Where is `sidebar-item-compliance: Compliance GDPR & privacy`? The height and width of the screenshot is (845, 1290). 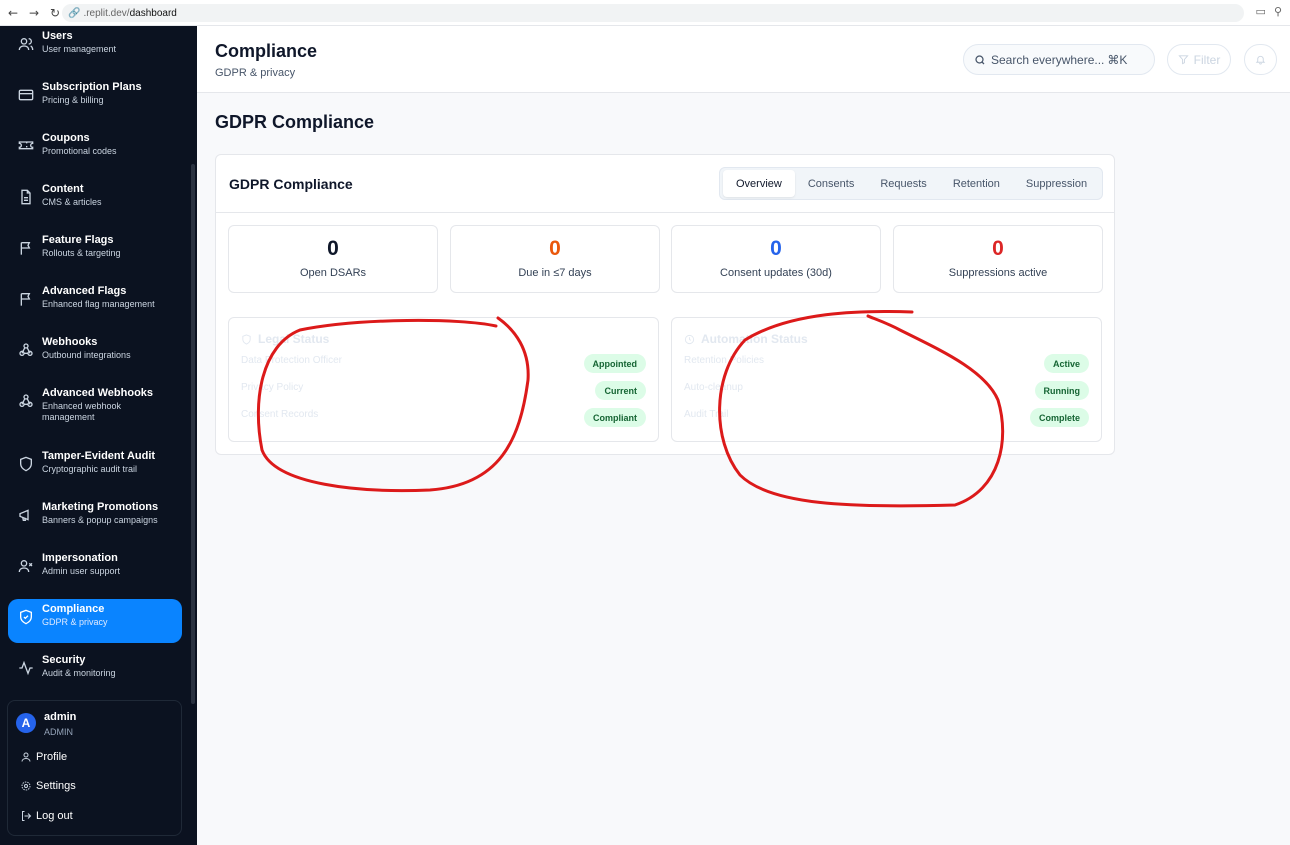 sidebar-item-compliance: Compliance GDPR & privacy is located at coordinates (95, 621).